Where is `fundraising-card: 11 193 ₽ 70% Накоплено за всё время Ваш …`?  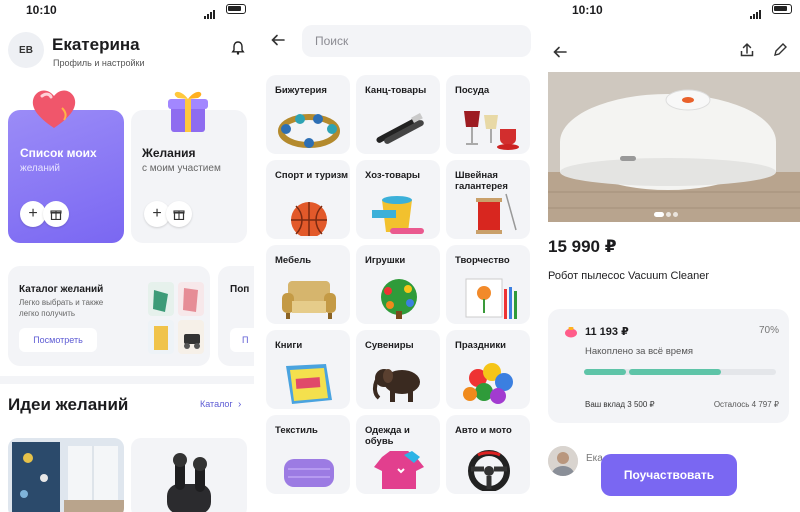 fundraising-card: 11 193 ₽ 70% Накоплено за всё время Ваш … is located at coordinates (668, 366).